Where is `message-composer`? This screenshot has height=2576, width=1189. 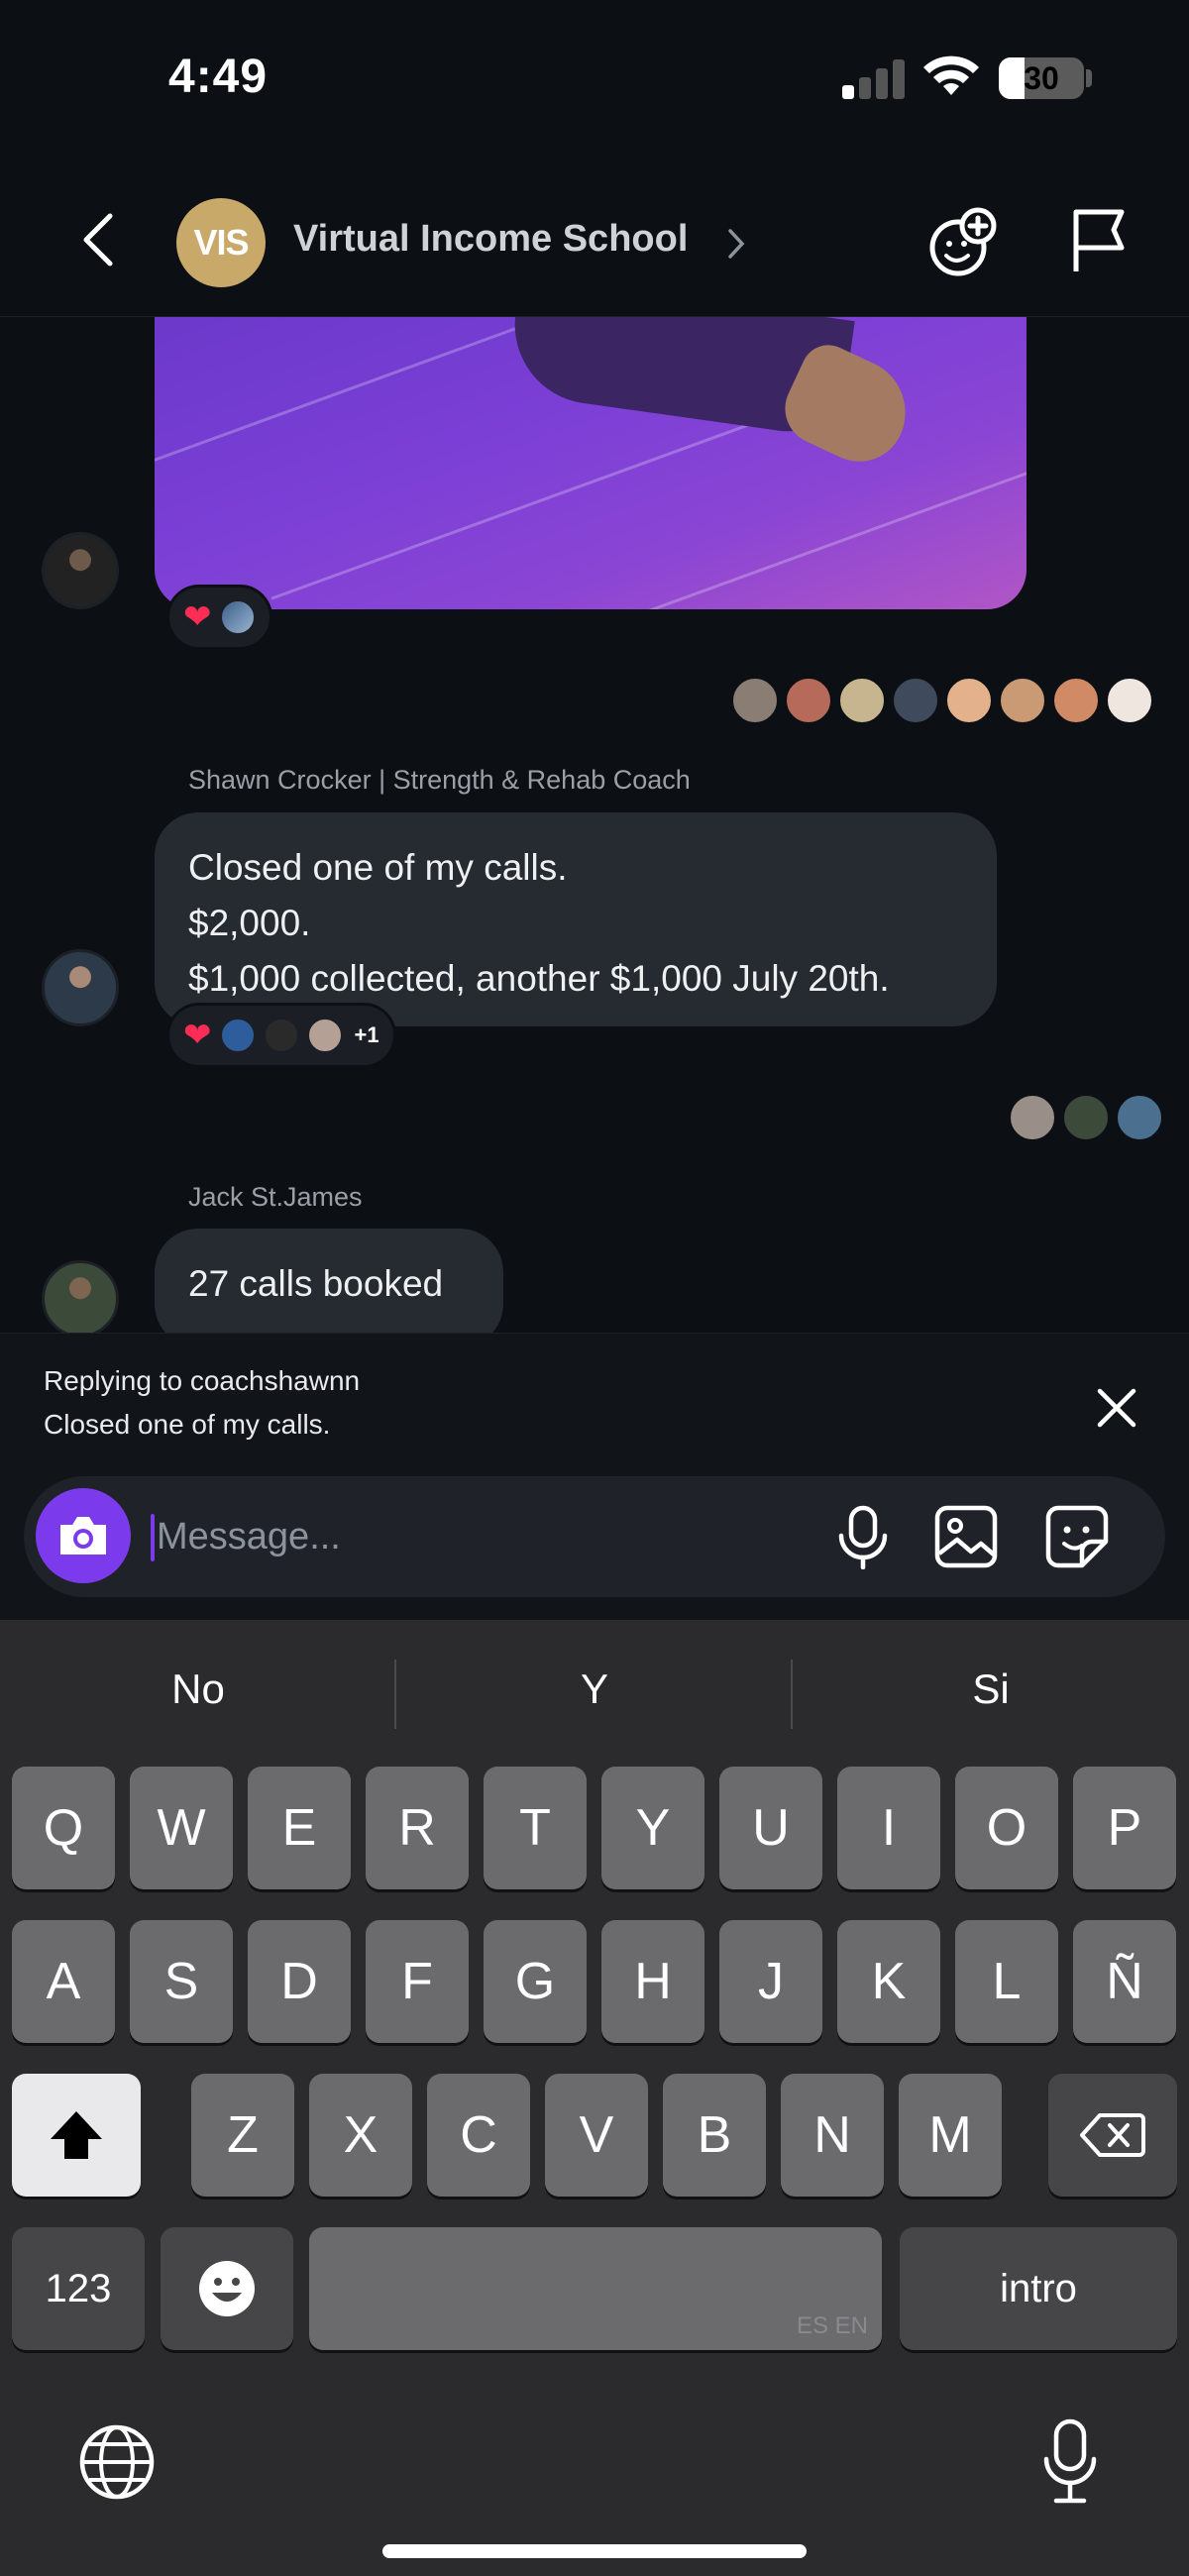
message-composer is located at coordinates (594, 1536).